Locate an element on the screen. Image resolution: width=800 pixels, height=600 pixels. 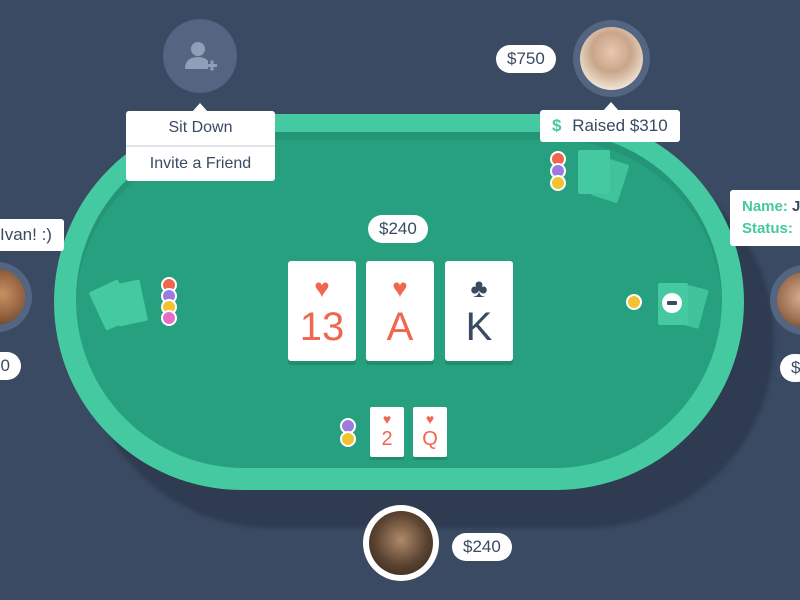
add-user-icon is located at coordinates (201, 56).